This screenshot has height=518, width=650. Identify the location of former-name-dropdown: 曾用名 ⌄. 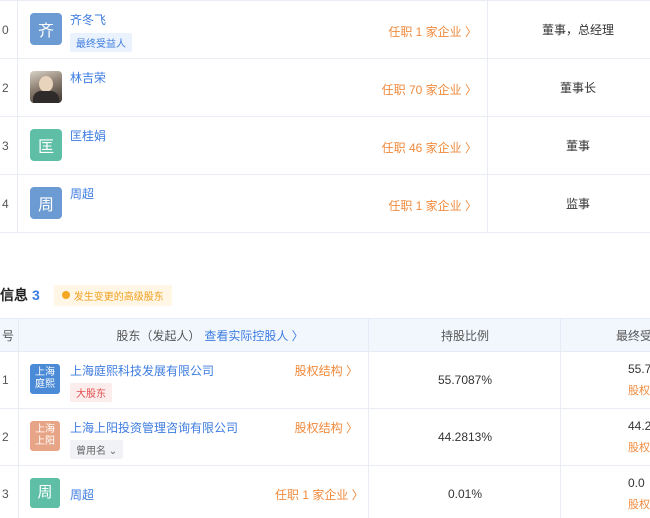
(97, 449).